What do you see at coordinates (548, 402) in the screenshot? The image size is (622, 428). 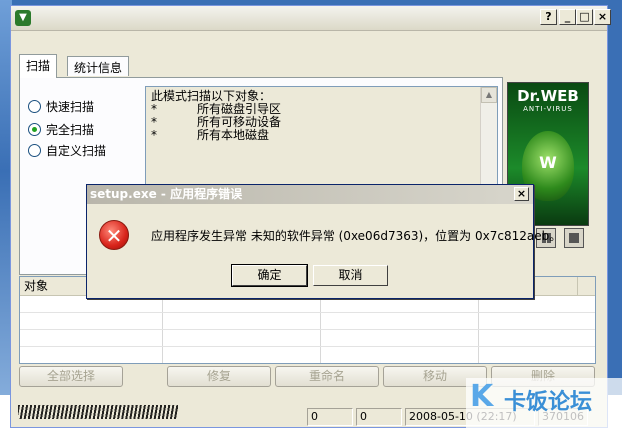 I see `watermark-text: 卡饭论坛` at bounding box center [548, 402].